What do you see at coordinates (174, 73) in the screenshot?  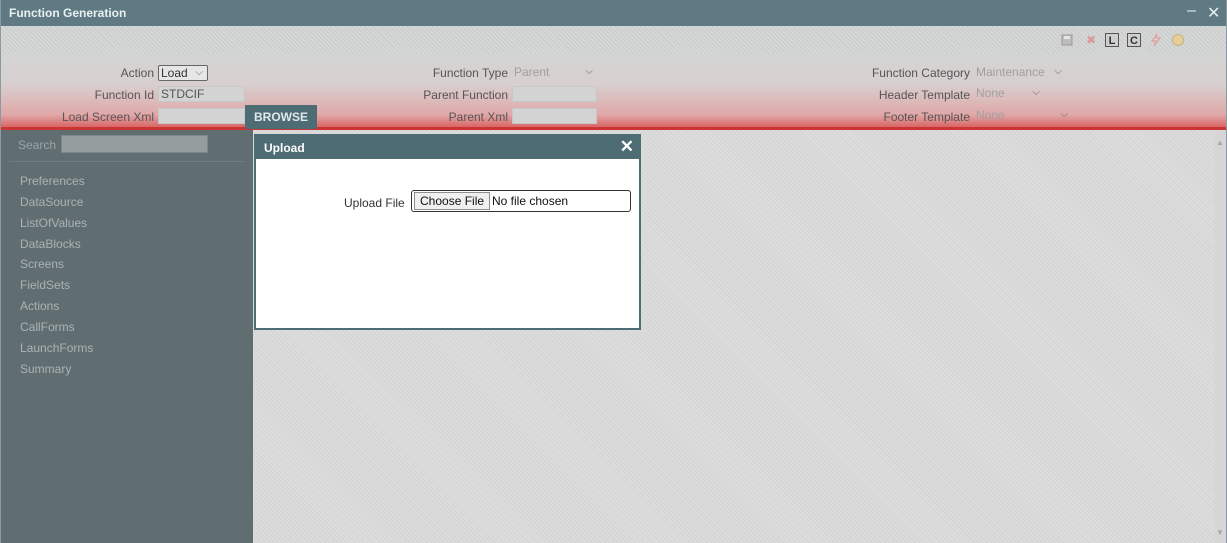 I see `action-value: Load` at bounding box center [174, 73].